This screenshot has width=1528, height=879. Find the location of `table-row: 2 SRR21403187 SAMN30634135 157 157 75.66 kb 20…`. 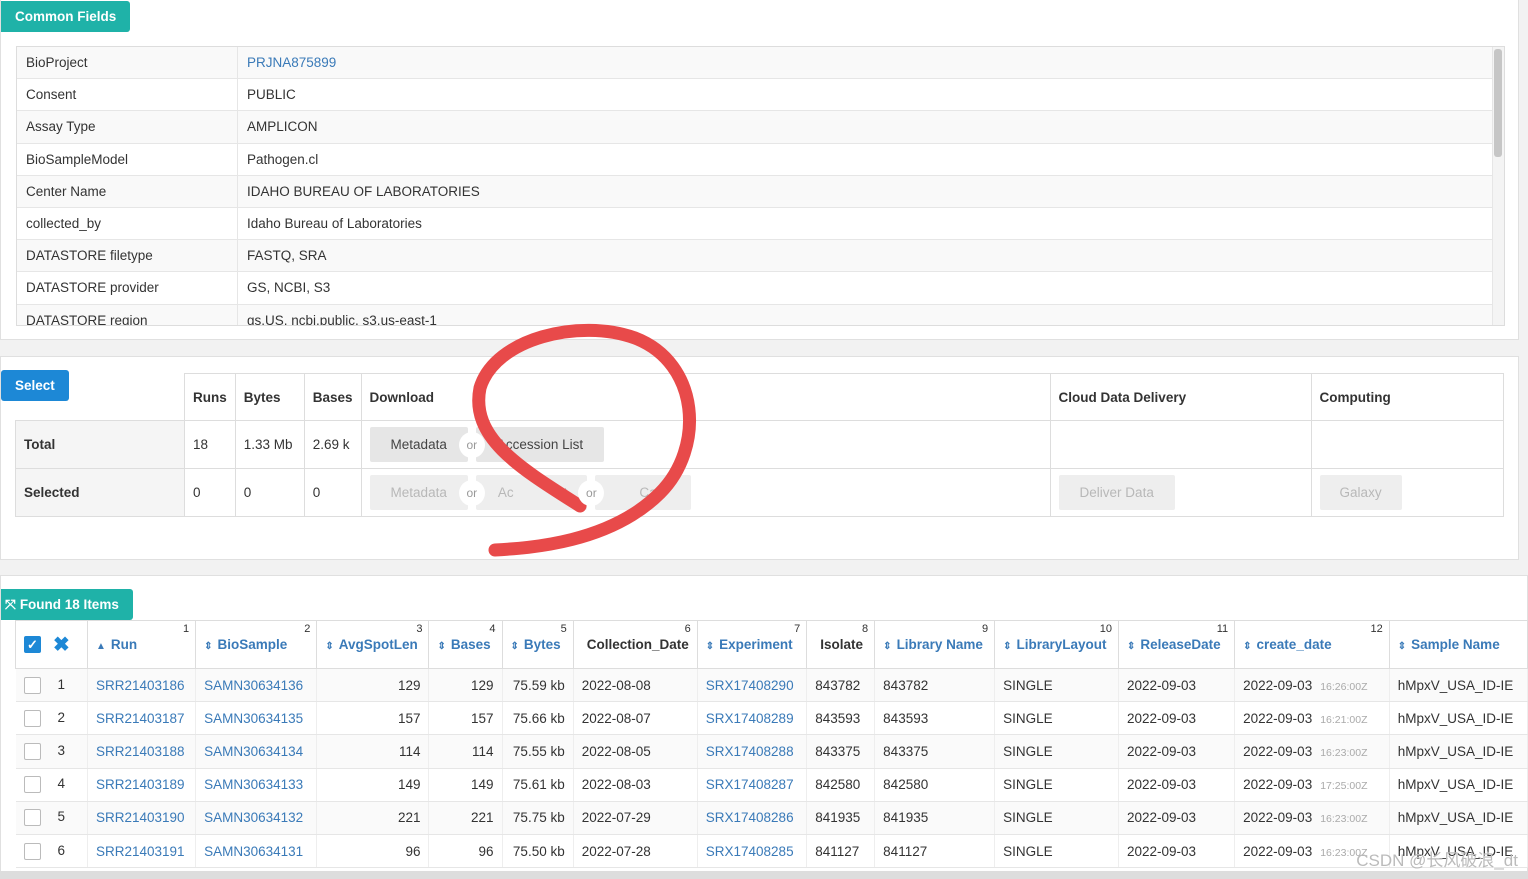

table-row: 2 SRR21403187 SAMN30634135 157 157 75.66 kb 20… is located at coordinates (771, 718).